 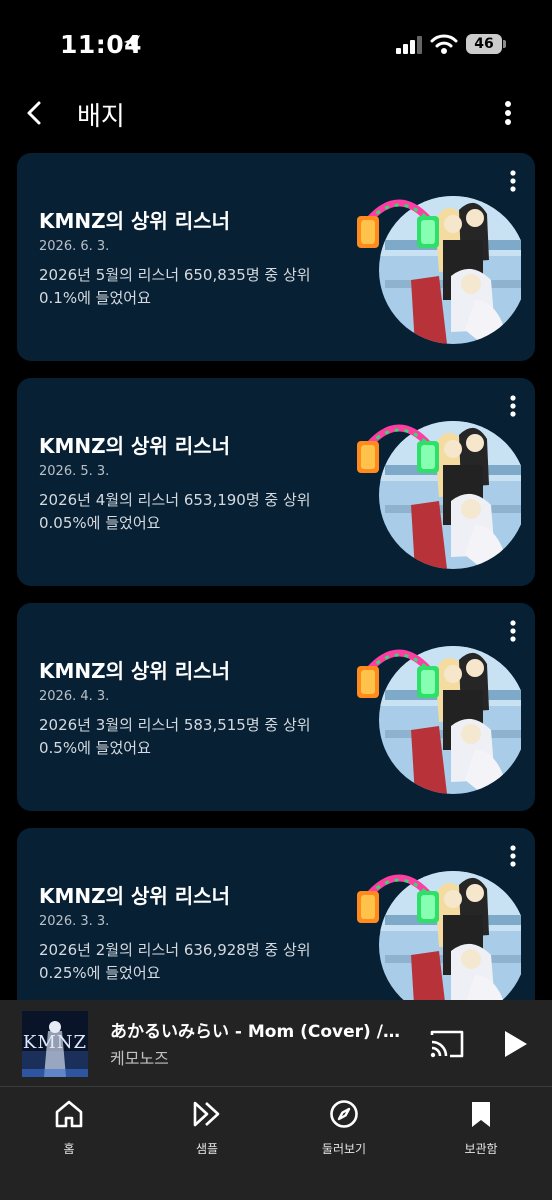 I want to click on top-bar: 배지, so click(x=276, y=113).